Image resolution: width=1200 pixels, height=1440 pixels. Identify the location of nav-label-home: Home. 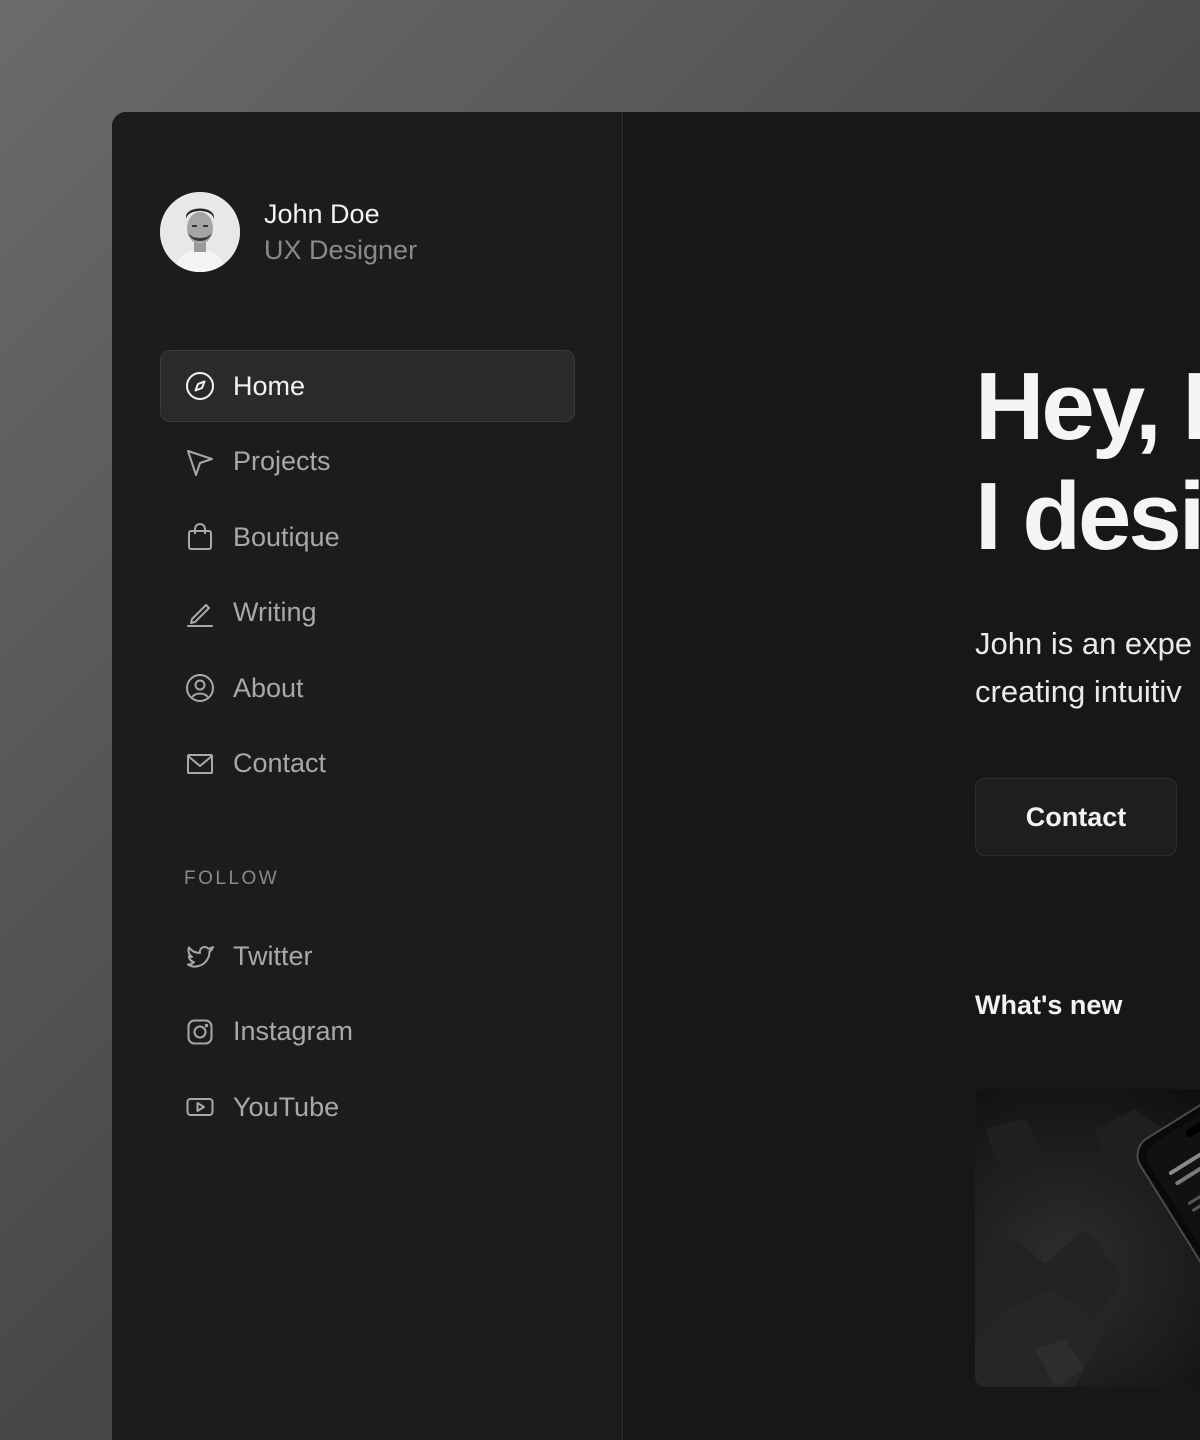
(269, 385).